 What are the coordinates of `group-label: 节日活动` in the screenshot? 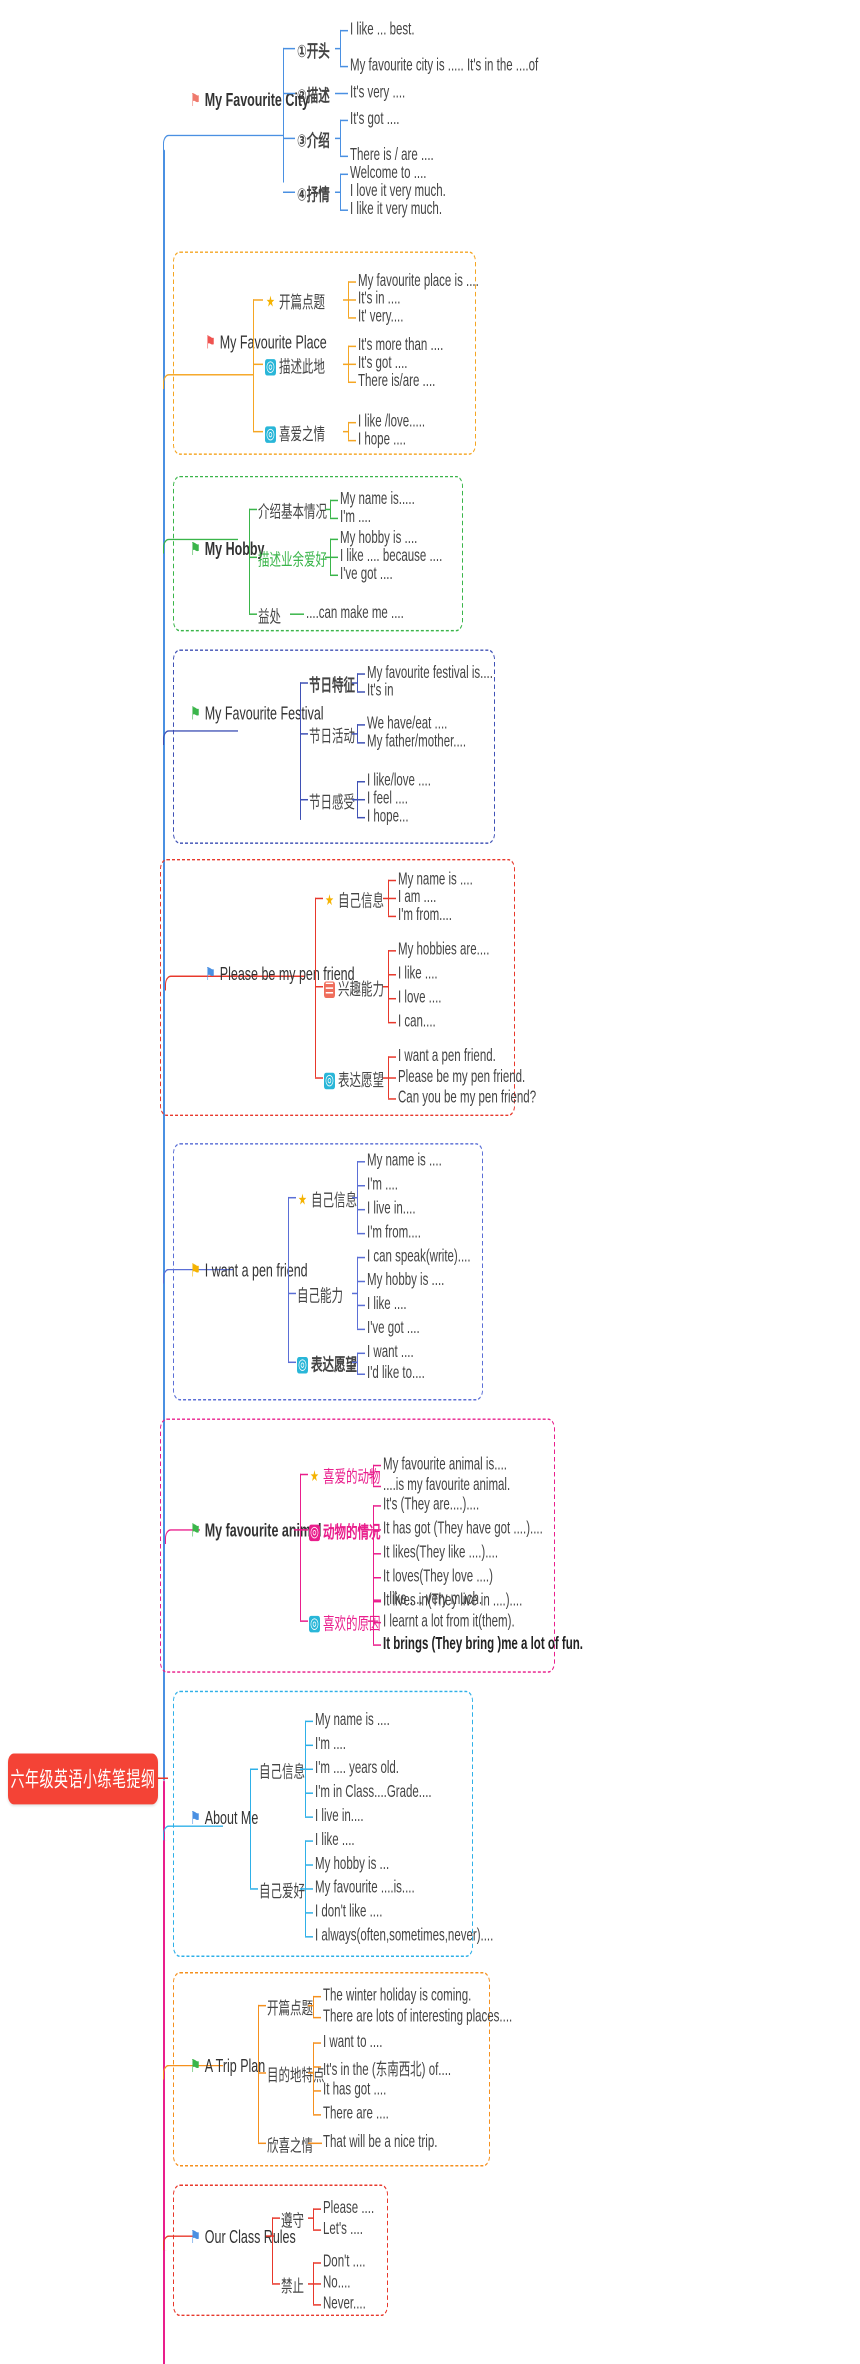 It's located at (332, 736).